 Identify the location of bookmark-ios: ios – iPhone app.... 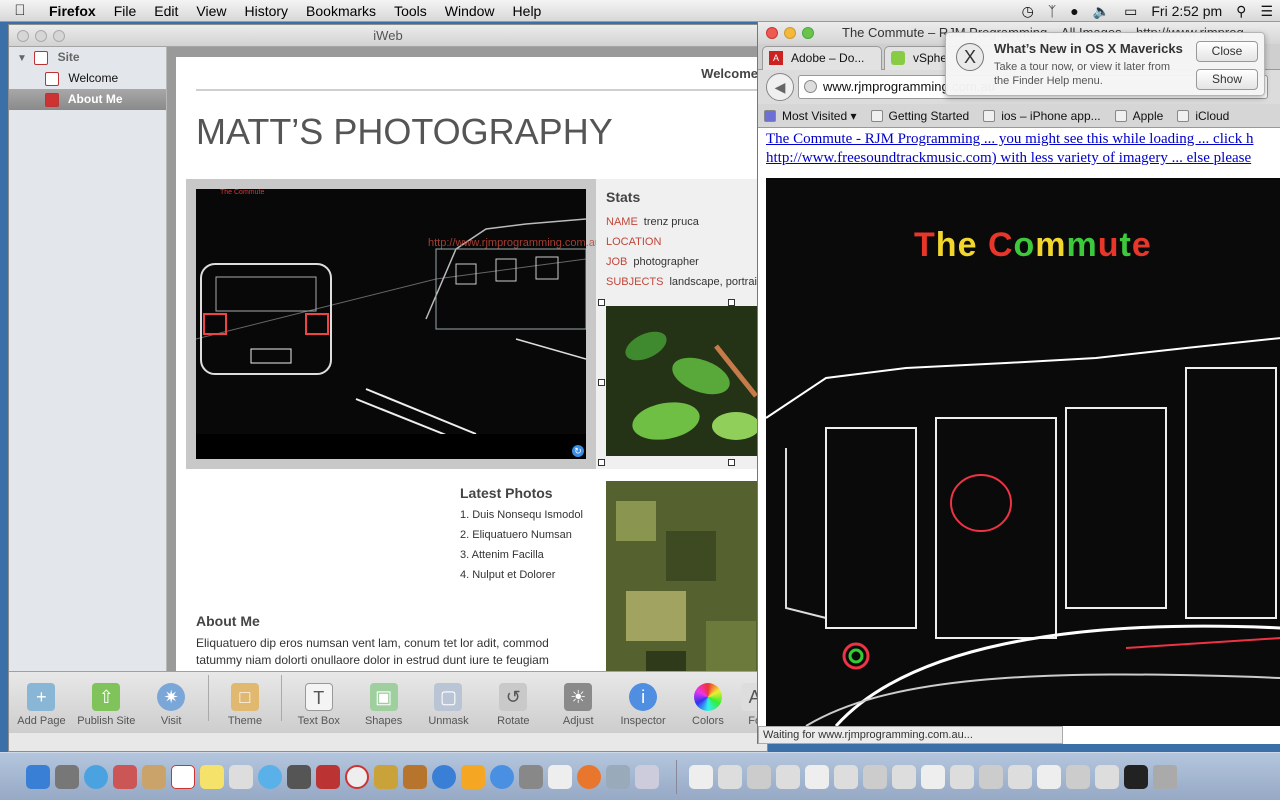
(1042, 116).